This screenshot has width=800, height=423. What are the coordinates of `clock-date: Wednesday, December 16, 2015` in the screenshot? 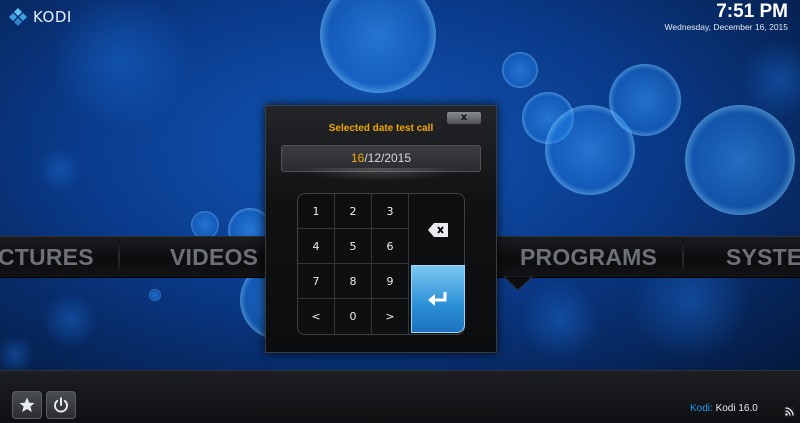 It's located at (726, 27).